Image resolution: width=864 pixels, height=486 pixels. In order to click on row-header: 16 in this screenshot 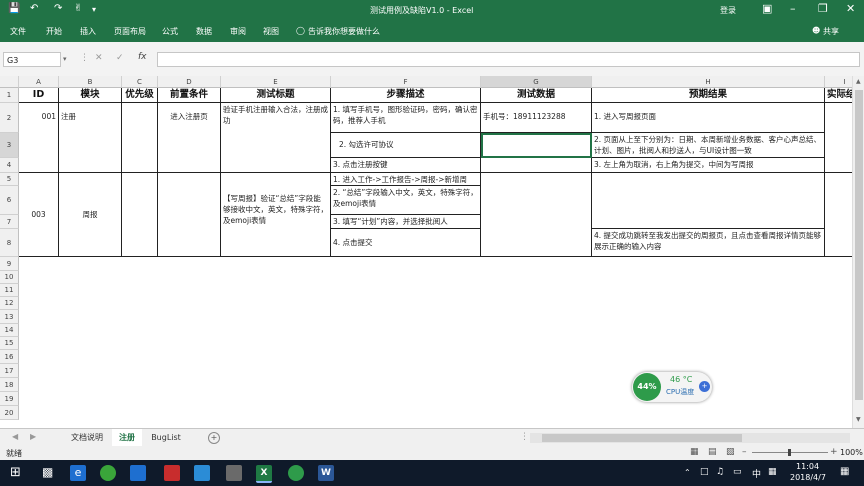, I will do `click(9, 357)`.